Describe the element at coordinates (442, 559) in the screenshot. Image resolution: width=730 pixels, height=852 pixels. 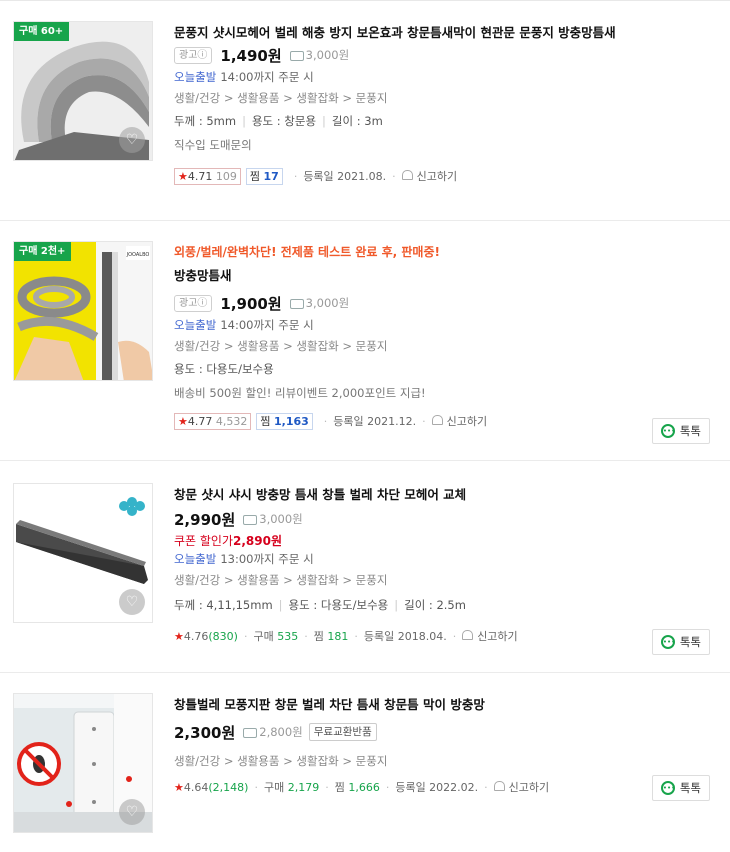
I see `same-day-dispatch: 오늘출발 13:00까지 주문 시` at that location.